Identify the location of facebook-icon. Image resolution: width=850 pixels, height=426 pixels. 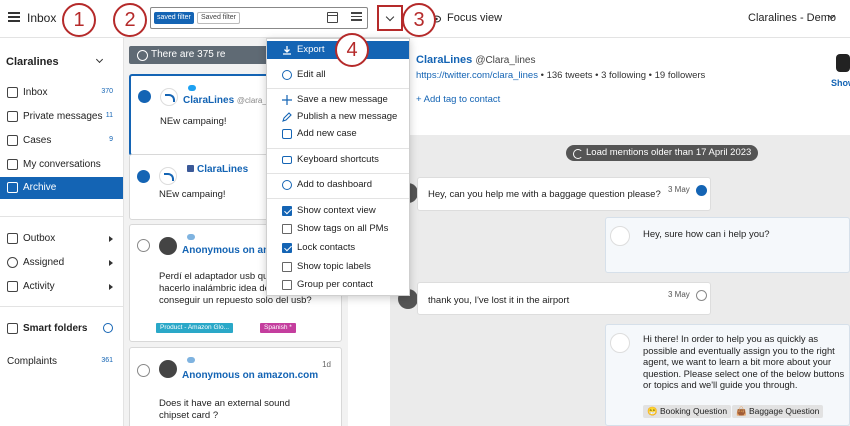
(190, 168).